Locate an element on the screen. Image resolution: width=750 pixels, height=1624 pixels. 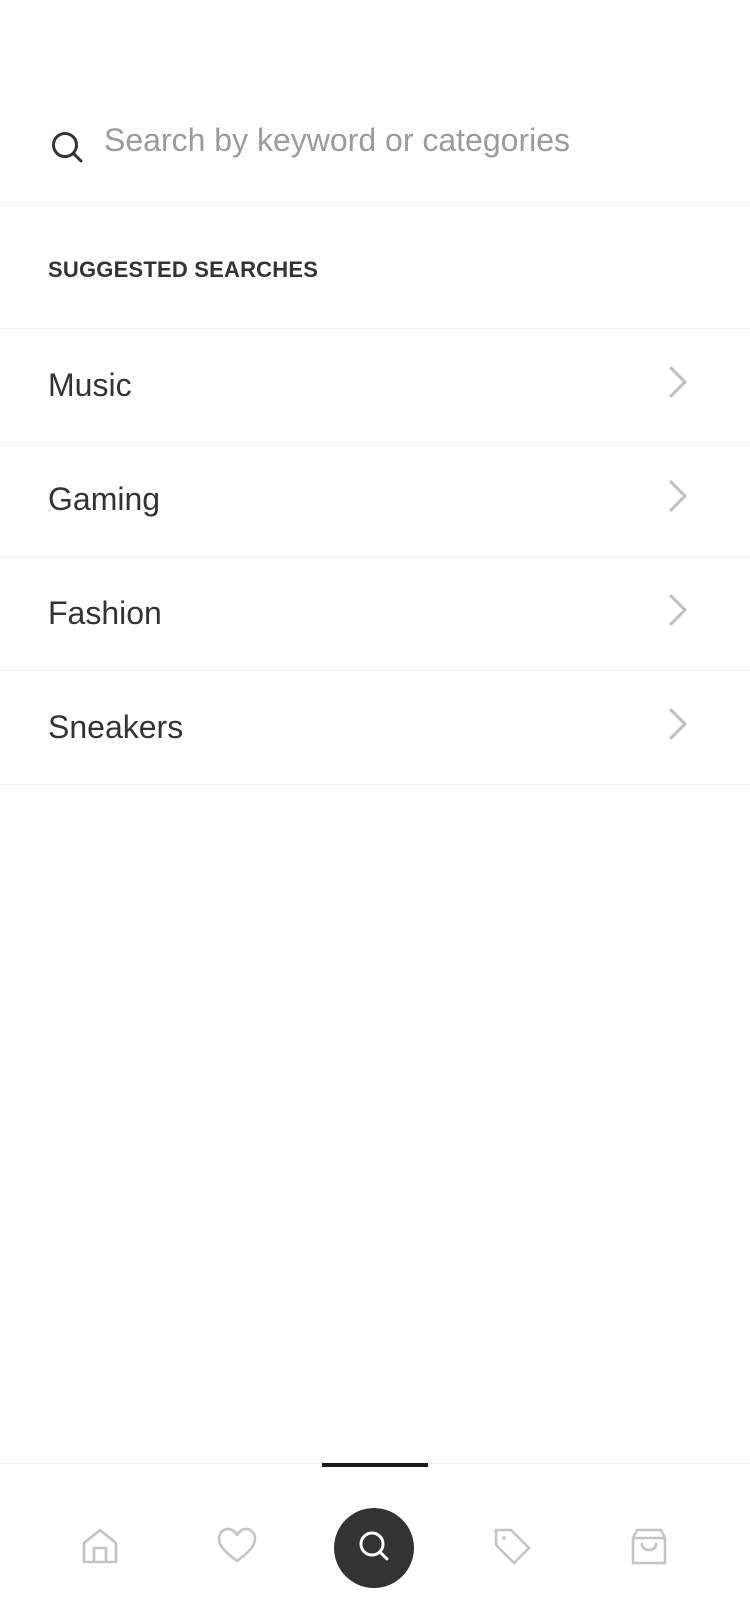
nav-search is located at coordinates (374, 1548).